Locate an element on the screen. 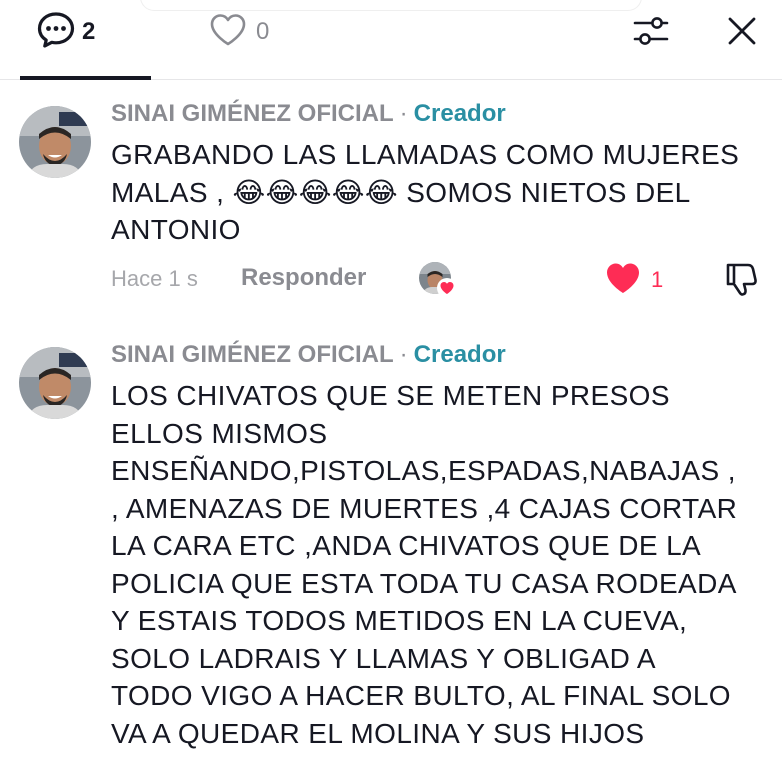 Image resolution: width=782 pixels, height=765 pixels. active-tab-indicator is located at coordinates (85, 78).